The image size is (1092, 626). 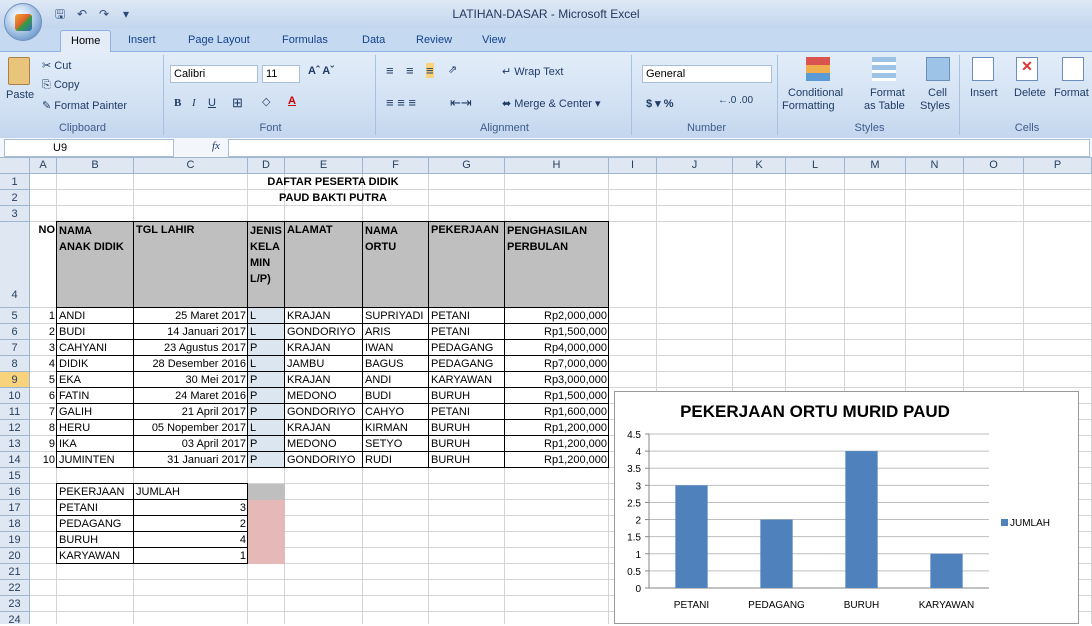 What do you see at coordinates (266, 166) in the screenshot?
I see `column-header-D: D` at bounding box center [266, 166].